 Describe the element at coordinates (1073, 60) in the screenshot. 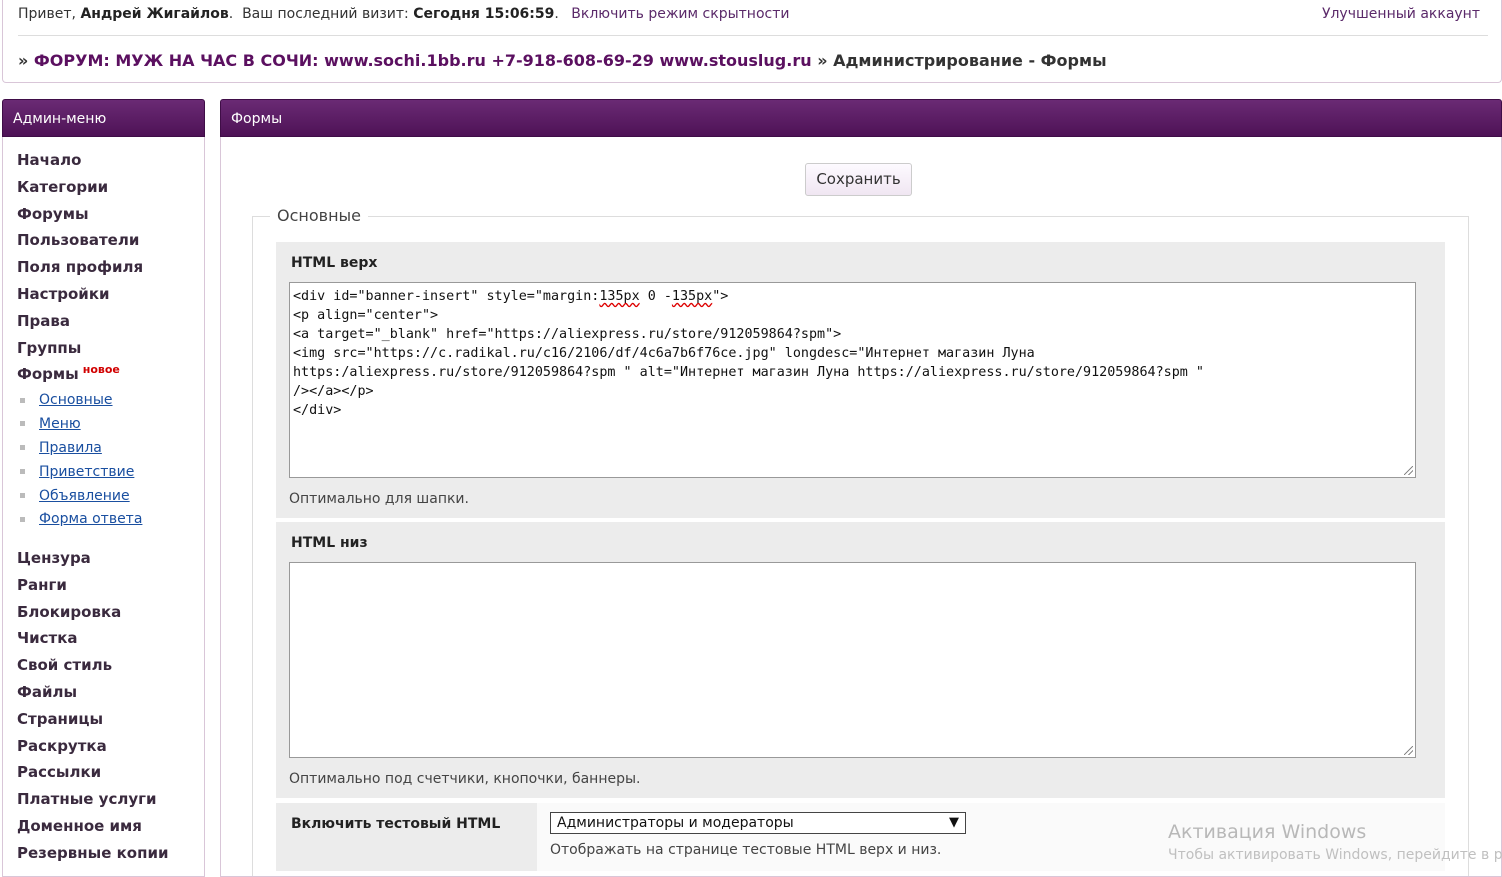

I see `breadcrumb-current: Формы` at that location.